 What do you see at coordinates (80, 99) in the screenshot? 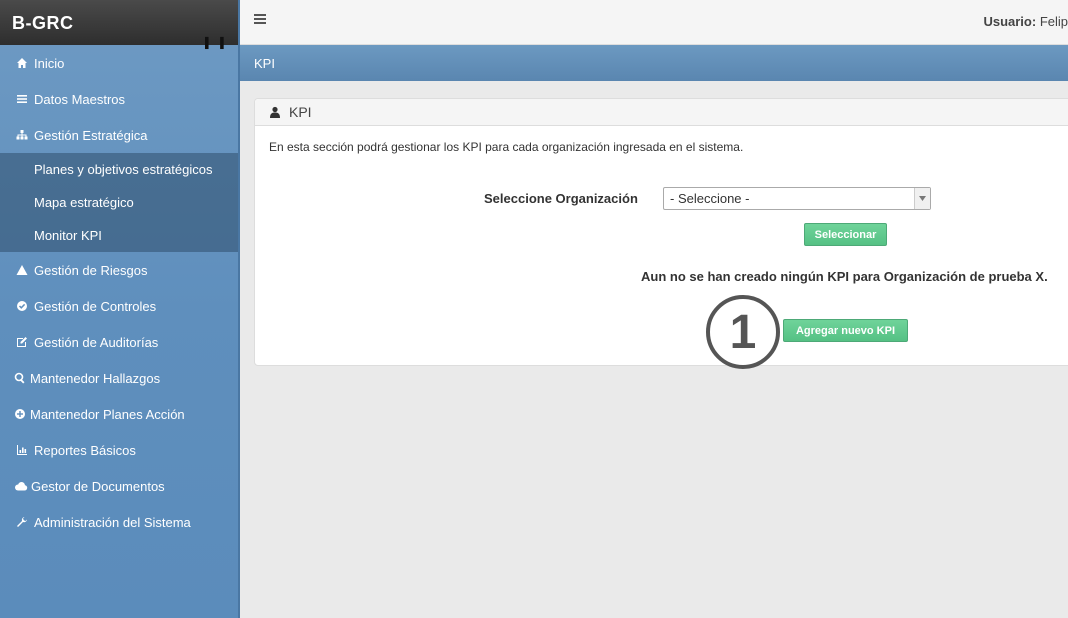
I see `sidebar-item-label: Datos Maestros` at bounding box center [80, 99].